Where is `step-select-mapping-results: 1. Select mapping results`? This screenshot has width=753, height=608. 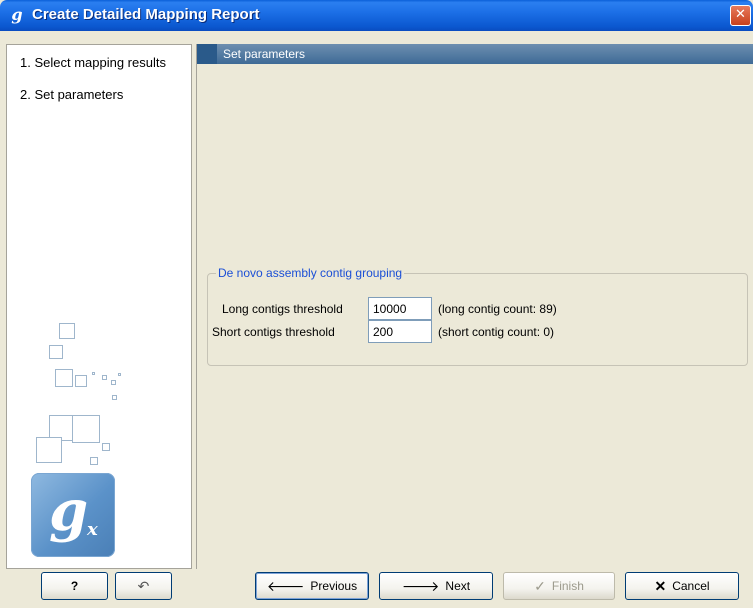
step-select-mapping-results: 1. Select mapping results is located at coordinates (93, 62).